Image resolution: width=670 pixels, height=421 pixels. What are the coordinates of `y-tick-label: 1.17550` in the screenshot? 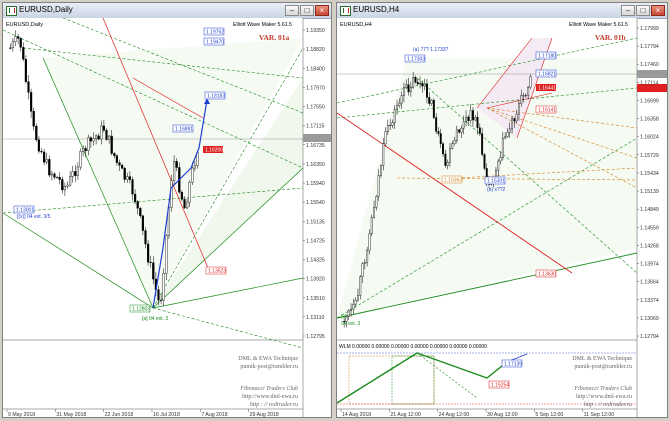 It's located at (315, 108).